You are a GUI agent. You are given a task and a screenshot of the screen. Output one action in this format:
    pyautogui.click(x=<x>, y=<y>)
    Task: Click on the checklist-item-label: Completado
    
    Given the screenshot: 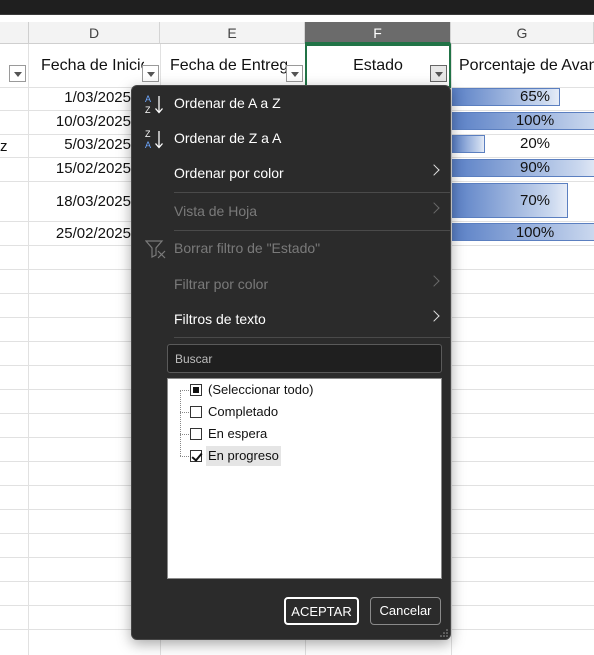 What is the action you would take?
    pyautogui.click(x=243, y=411)
    